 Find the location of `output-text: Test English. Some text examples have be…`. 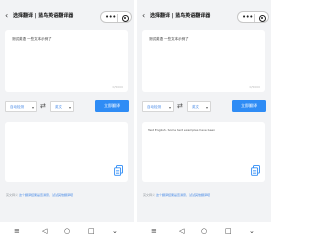

output-text: Test English. Some text examples have be… is located at coordinates (182, 130).